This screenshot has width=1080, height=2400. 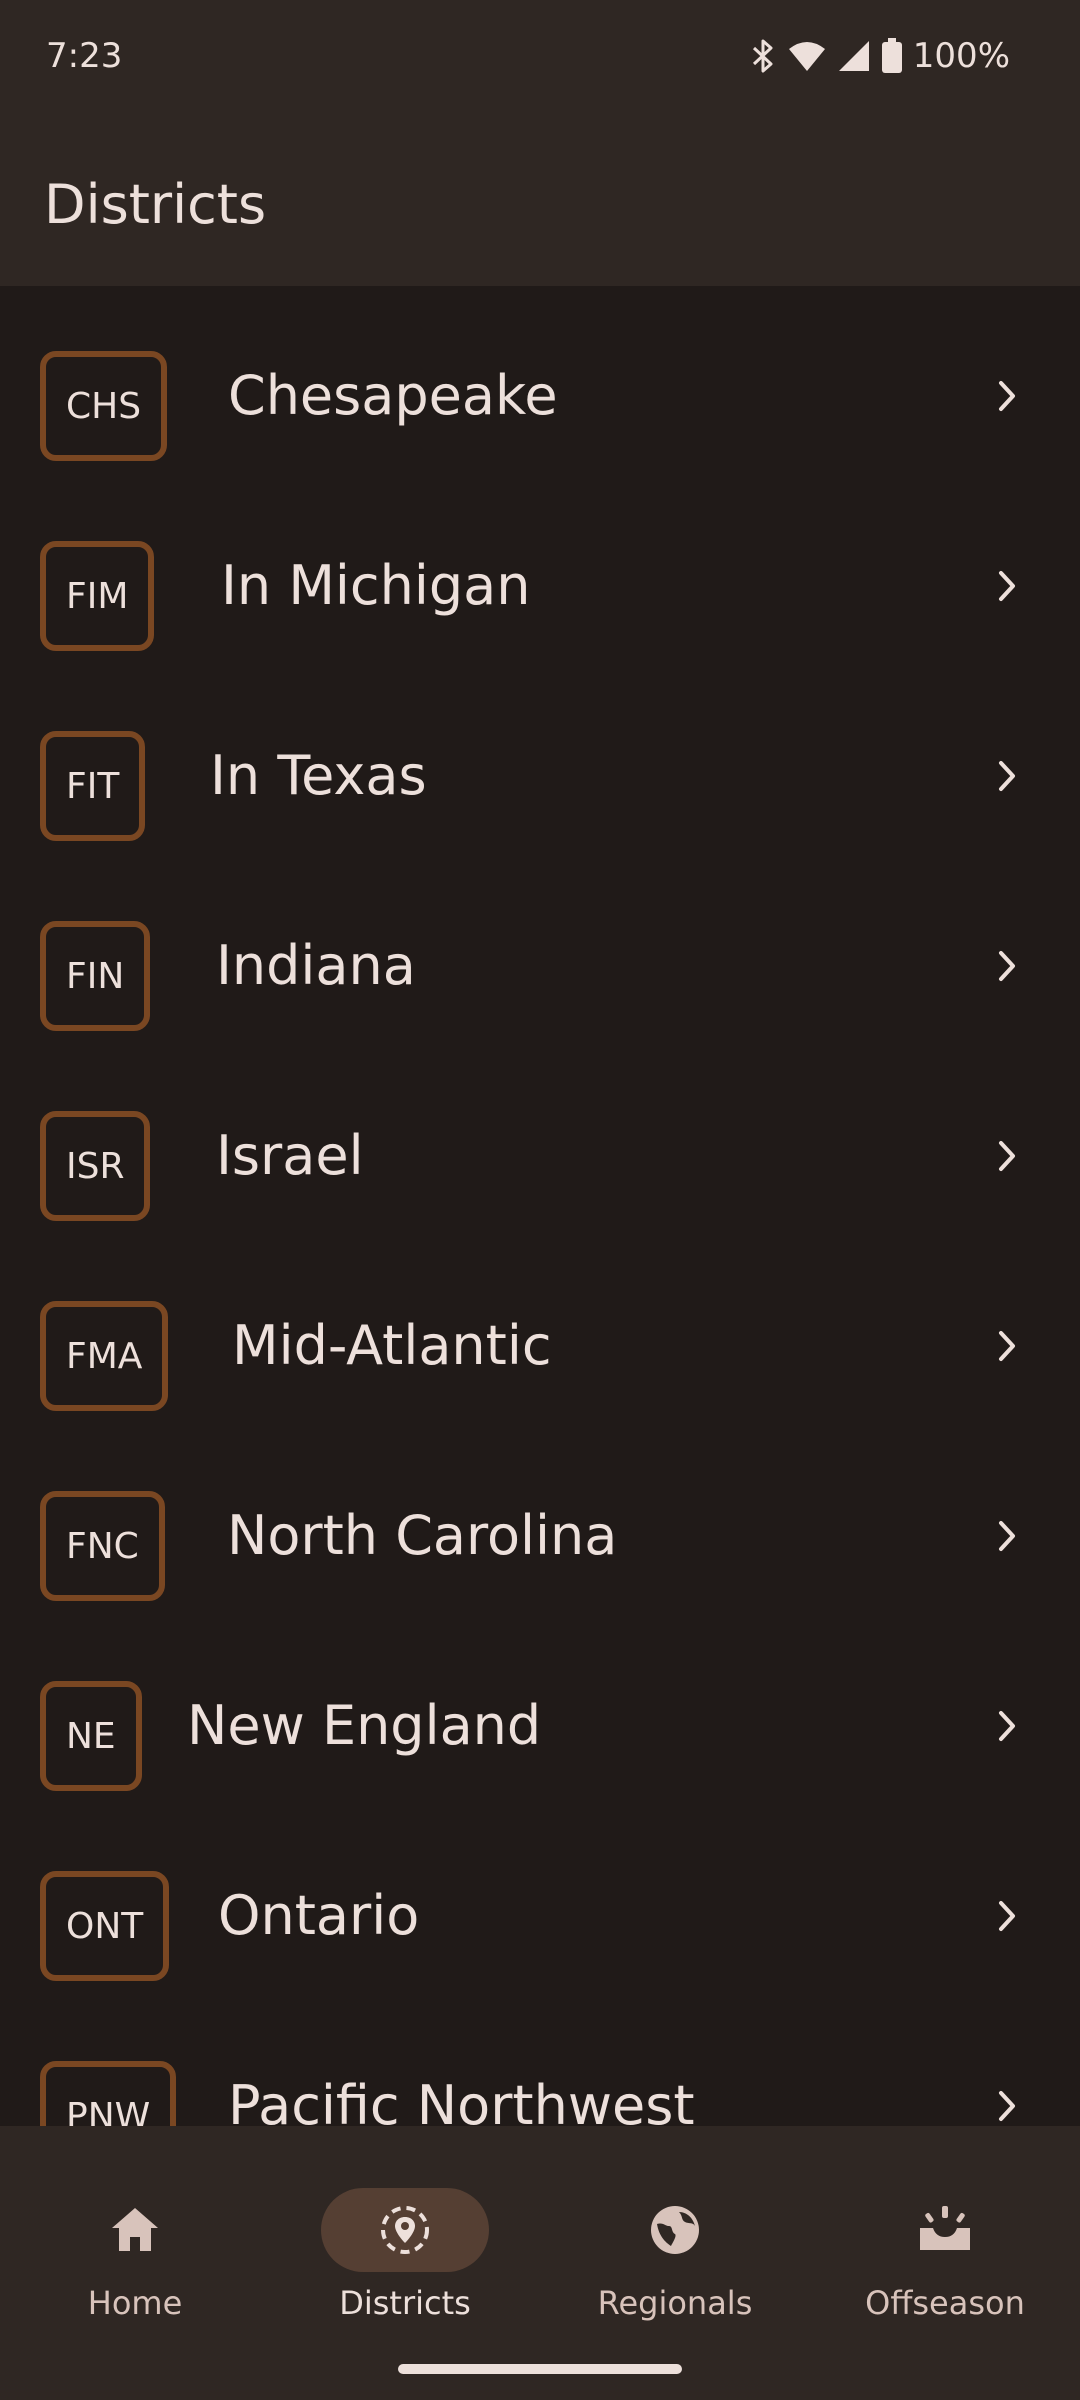 What do you see at coordinates (540, 2061) in the screenshot?
I see `district-row-pnw: PNW Pacific Northwest` at bounding box center [540, 2061].